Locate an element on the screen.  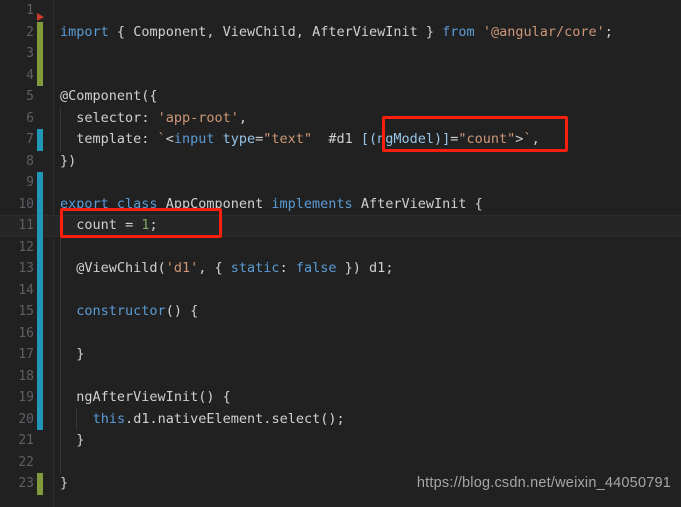
code-line: 15 constructor() { is located at coordinates (340, 312).